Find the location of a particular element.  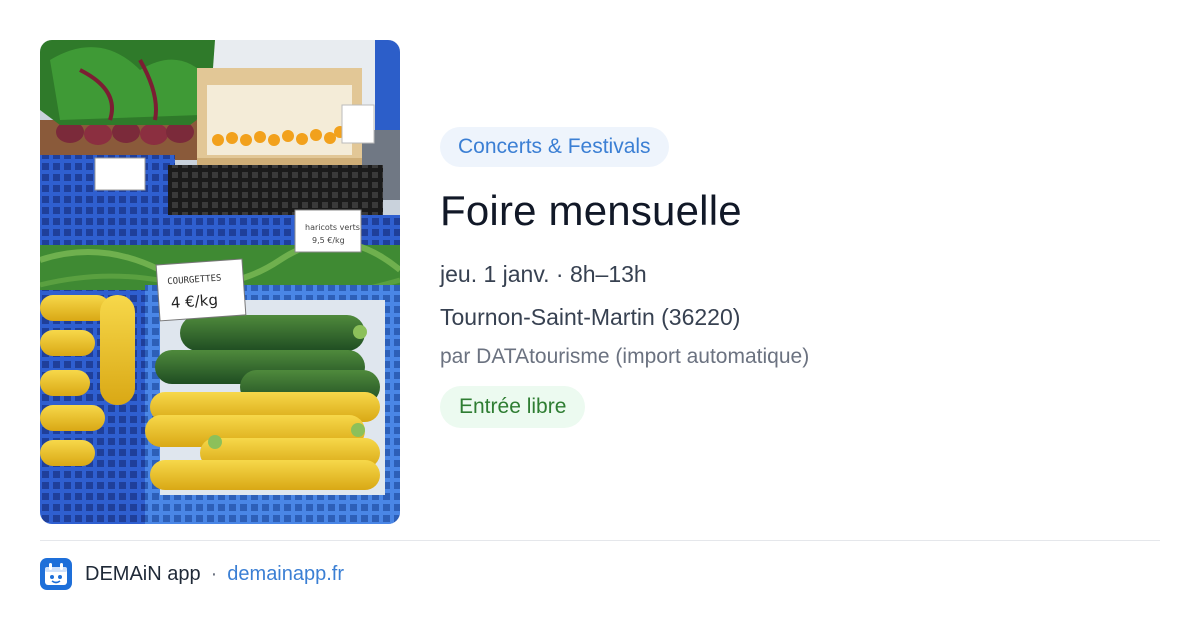

footer: DEMAiN app · demainapp.fr is located at coordinates (192, 574).